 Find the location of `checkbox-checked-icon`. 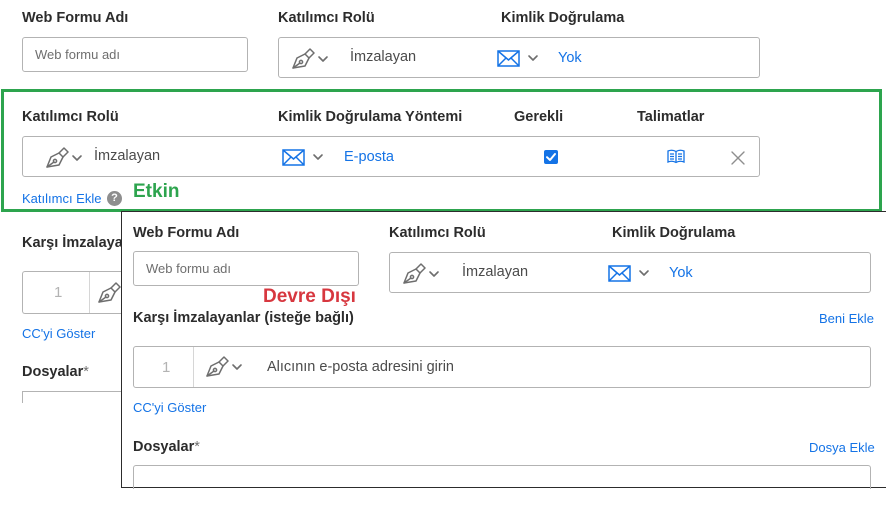

checkbox-checked-icon is located at coordinates (551, 157).